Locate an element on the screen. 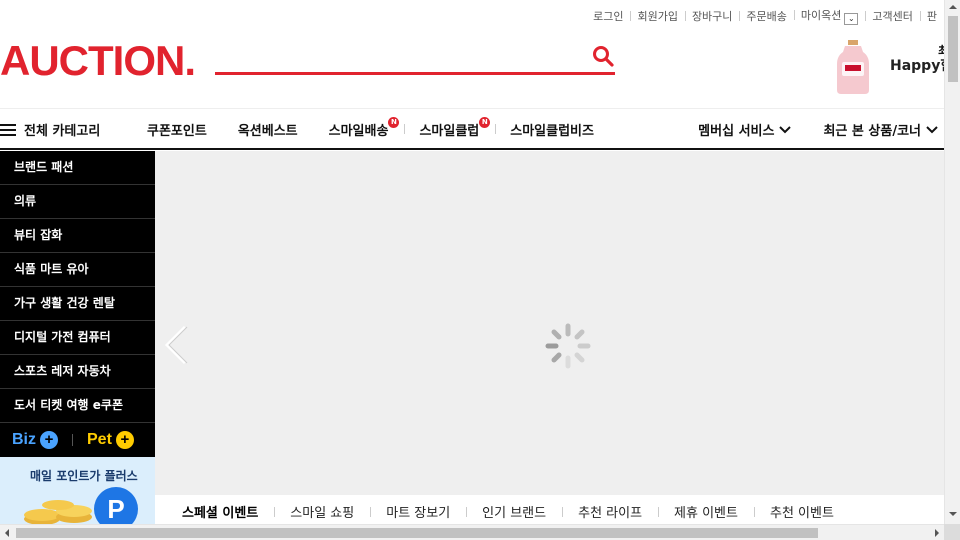  membership-service-menu: 멤버십 서비스 is located at coordinates (745, 129).